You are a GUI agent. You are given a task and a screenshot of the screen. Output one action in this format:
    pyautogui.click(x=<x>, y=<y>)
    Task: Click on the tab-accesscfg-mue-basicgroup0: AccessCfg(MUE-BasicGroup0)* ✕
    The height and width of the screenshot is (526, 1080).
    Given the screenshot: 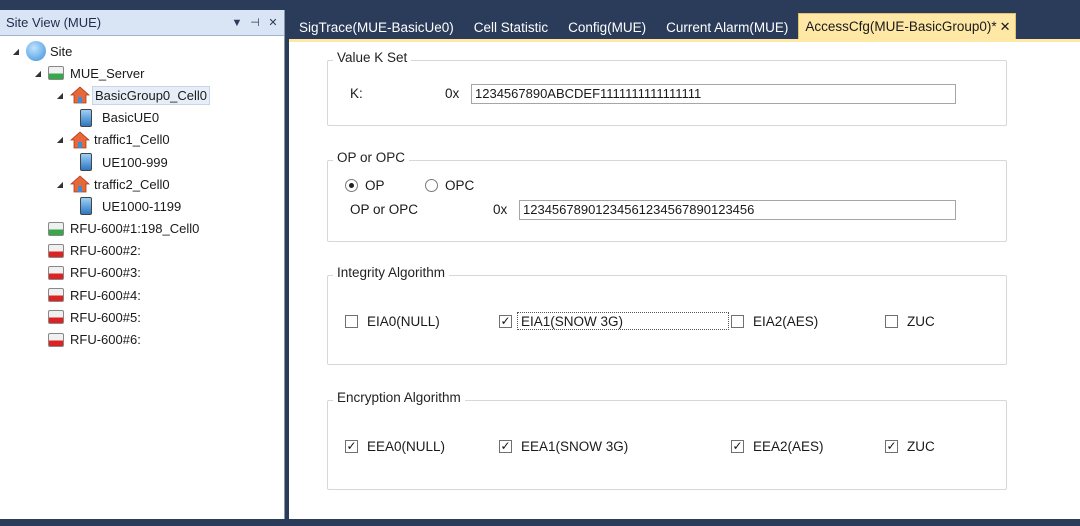 What is the action you would take?
    pyautogui.click(x=907, y=26)
    